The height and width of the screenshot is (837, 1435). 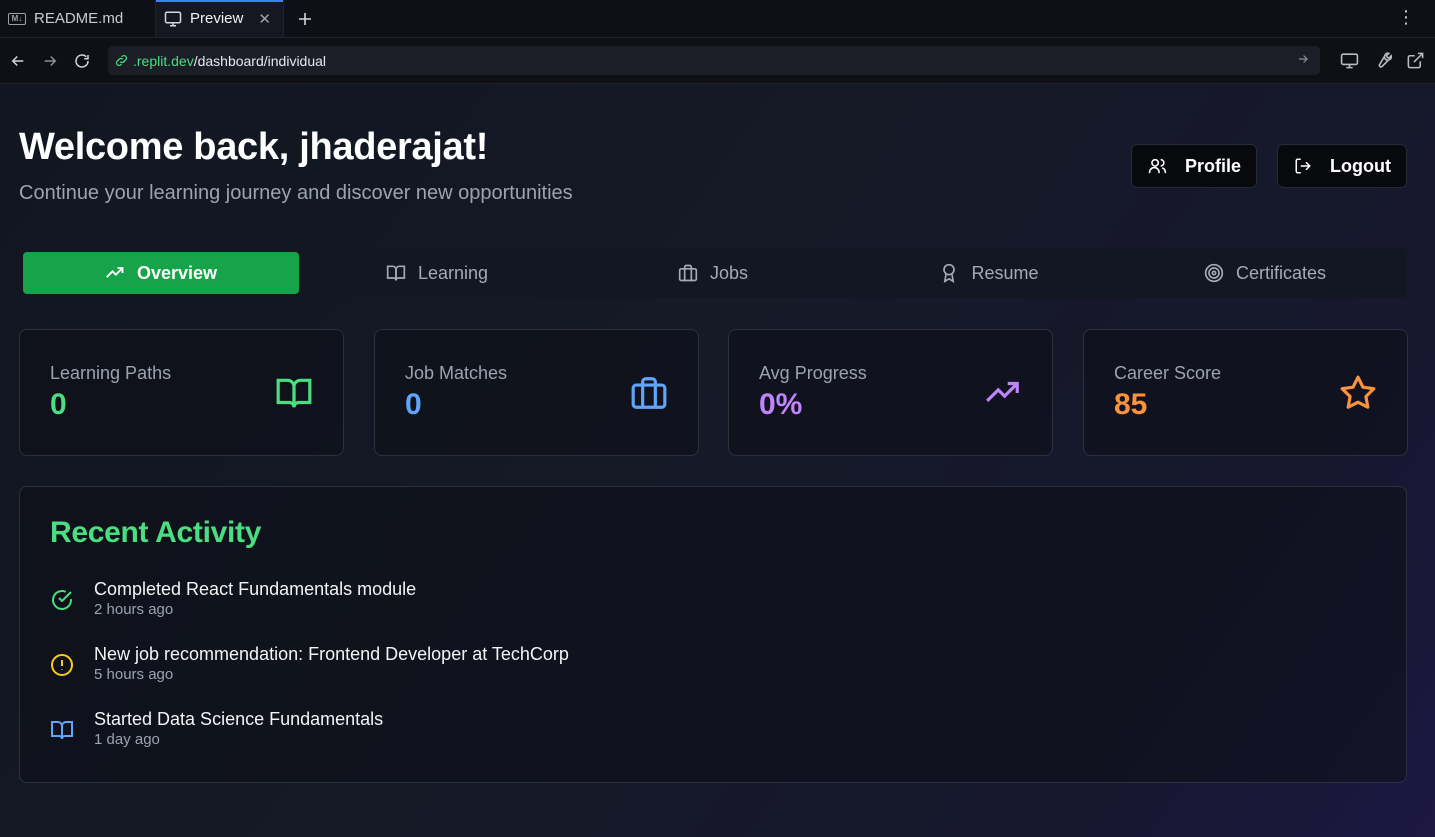 What do you see at coordinates (781, 404) in the screenshot?
I see `stat-value: 0%` at bounding box center [781, 404].